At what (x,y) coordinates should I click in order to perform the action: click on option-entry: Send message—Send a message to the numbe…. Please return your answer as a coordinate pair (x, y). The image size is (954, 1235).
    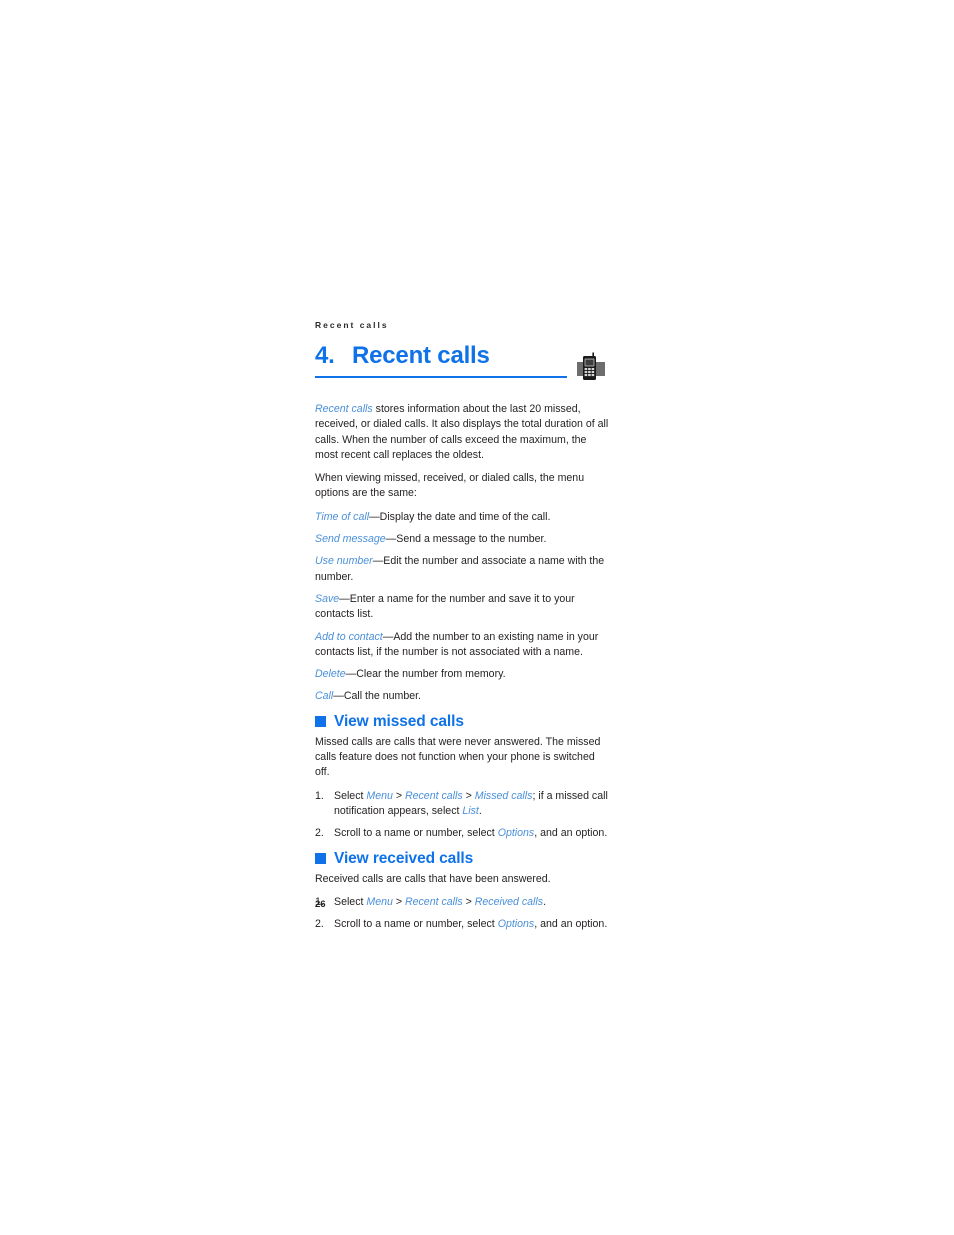
    Looking at the image, I should click on (462, 539).